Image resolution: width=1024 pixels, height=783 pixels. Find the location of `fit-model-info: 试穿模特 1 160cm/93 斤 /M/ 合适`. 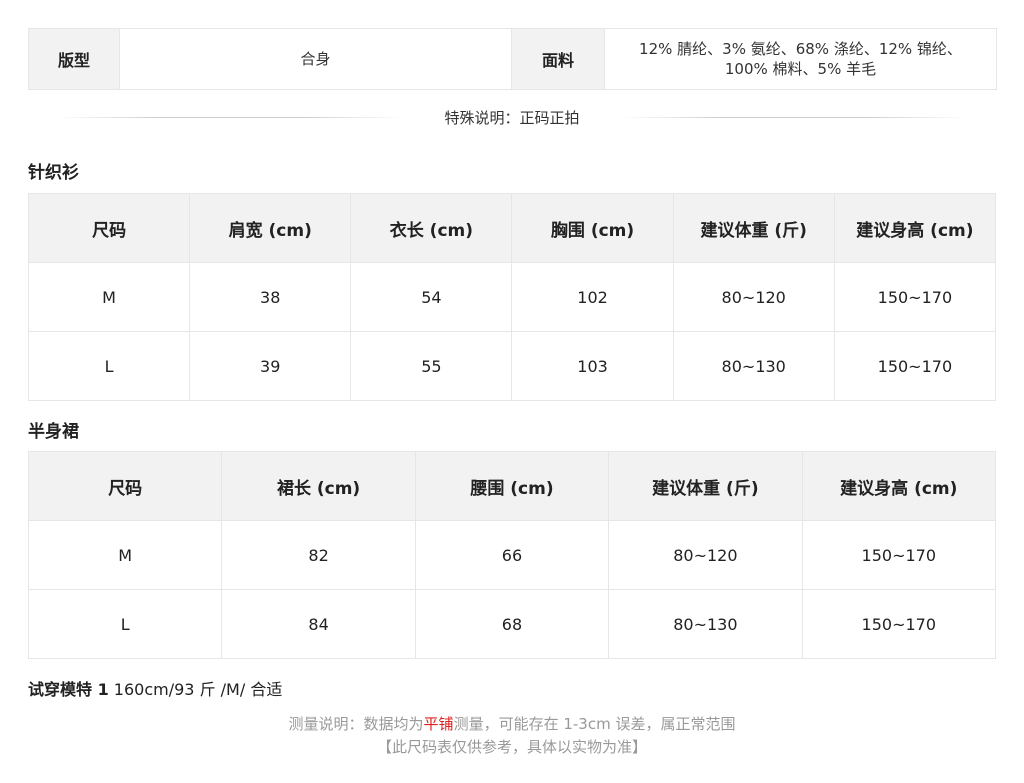

fit-model-info: 试穿模特 1 160cm/93 斤 /M/ 合适 is located at coordinates (155, 688).